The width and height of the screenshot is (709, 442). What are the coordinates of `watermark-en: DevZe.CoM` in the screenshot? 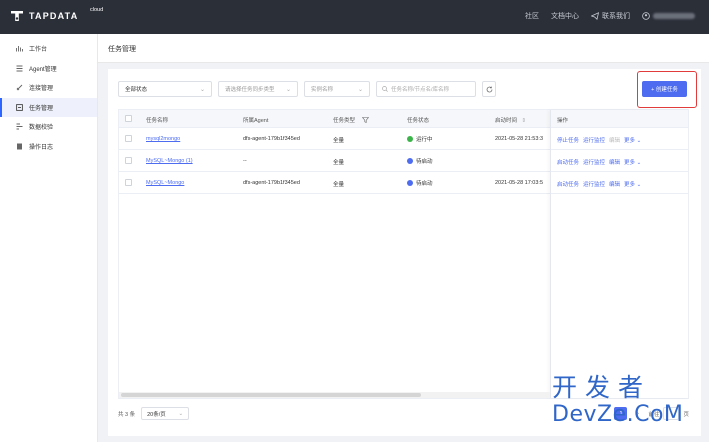 It's located at (618, 414).